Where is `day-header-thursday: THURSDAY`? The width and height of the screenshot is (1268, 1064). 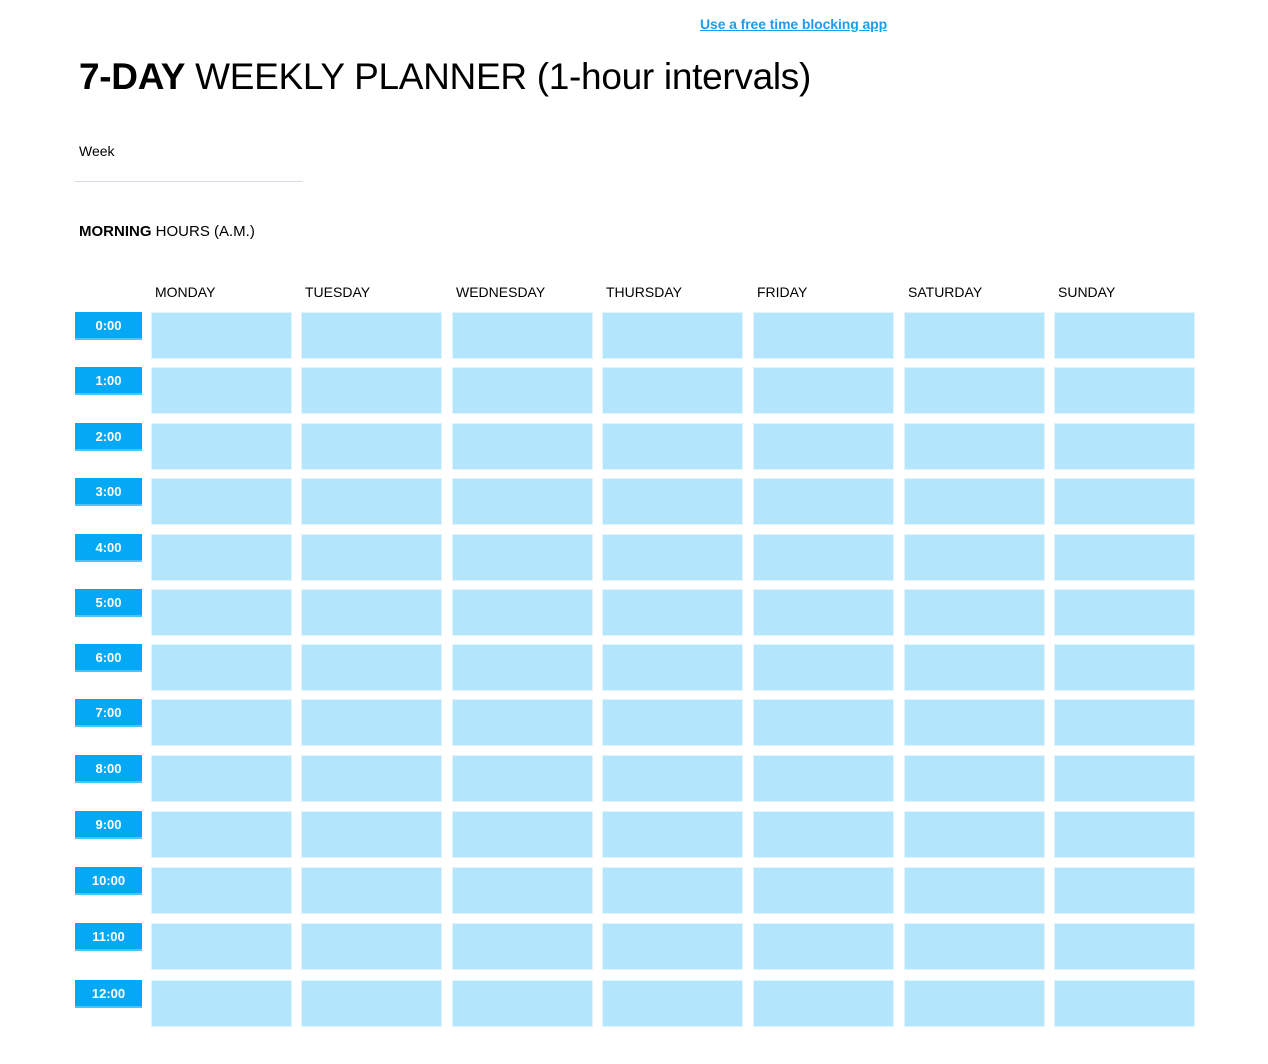 day-header-thursday: THURSDAY is located at coordinates (644, 292).